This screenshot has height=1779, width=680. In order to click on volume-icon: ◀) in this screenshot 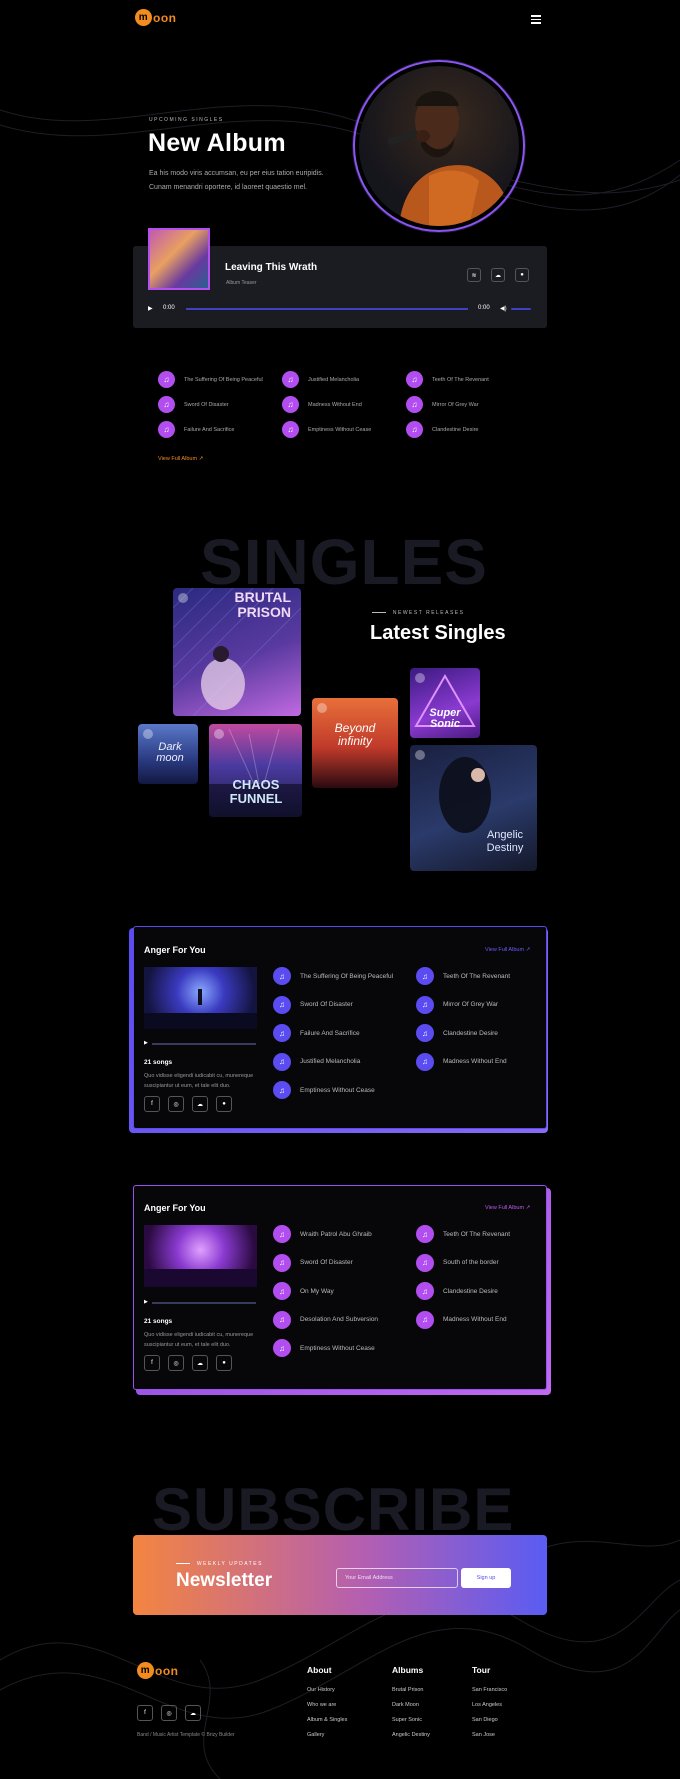, I will do `click(503, 308)`.